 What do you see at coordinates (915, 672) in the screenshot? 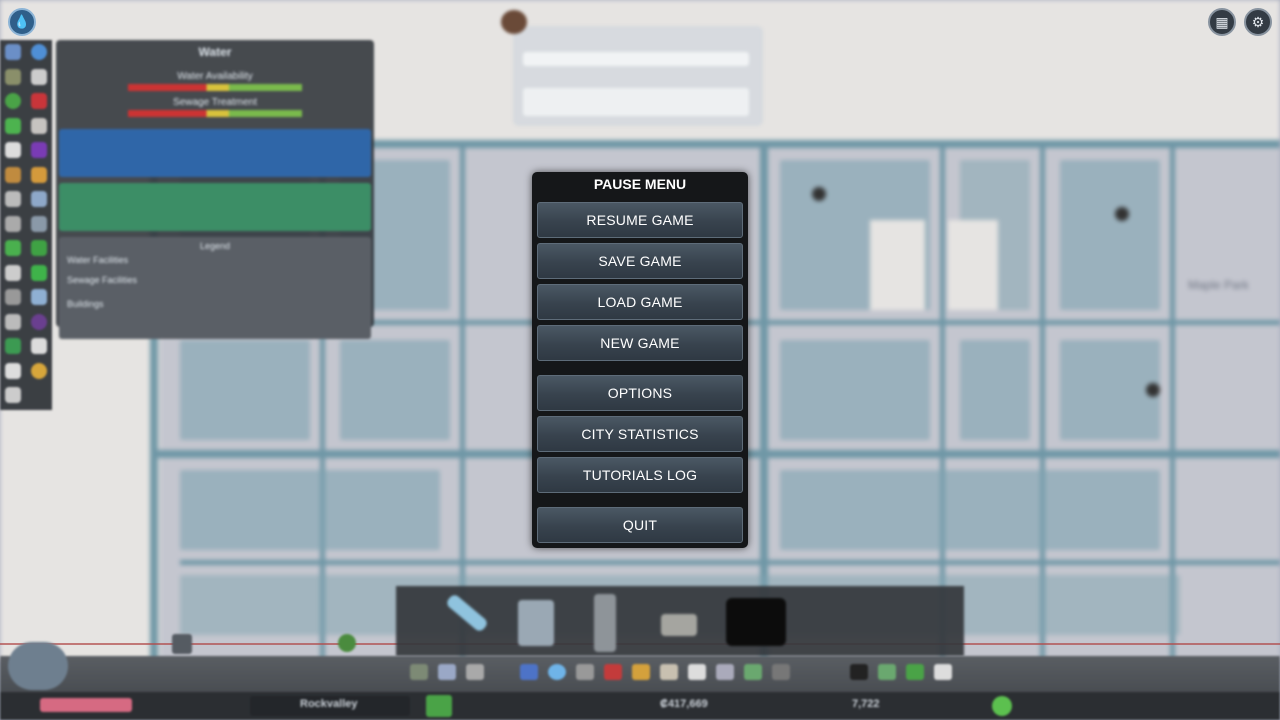
I see `policies-tool-icon` at bounding box center [915, 672].